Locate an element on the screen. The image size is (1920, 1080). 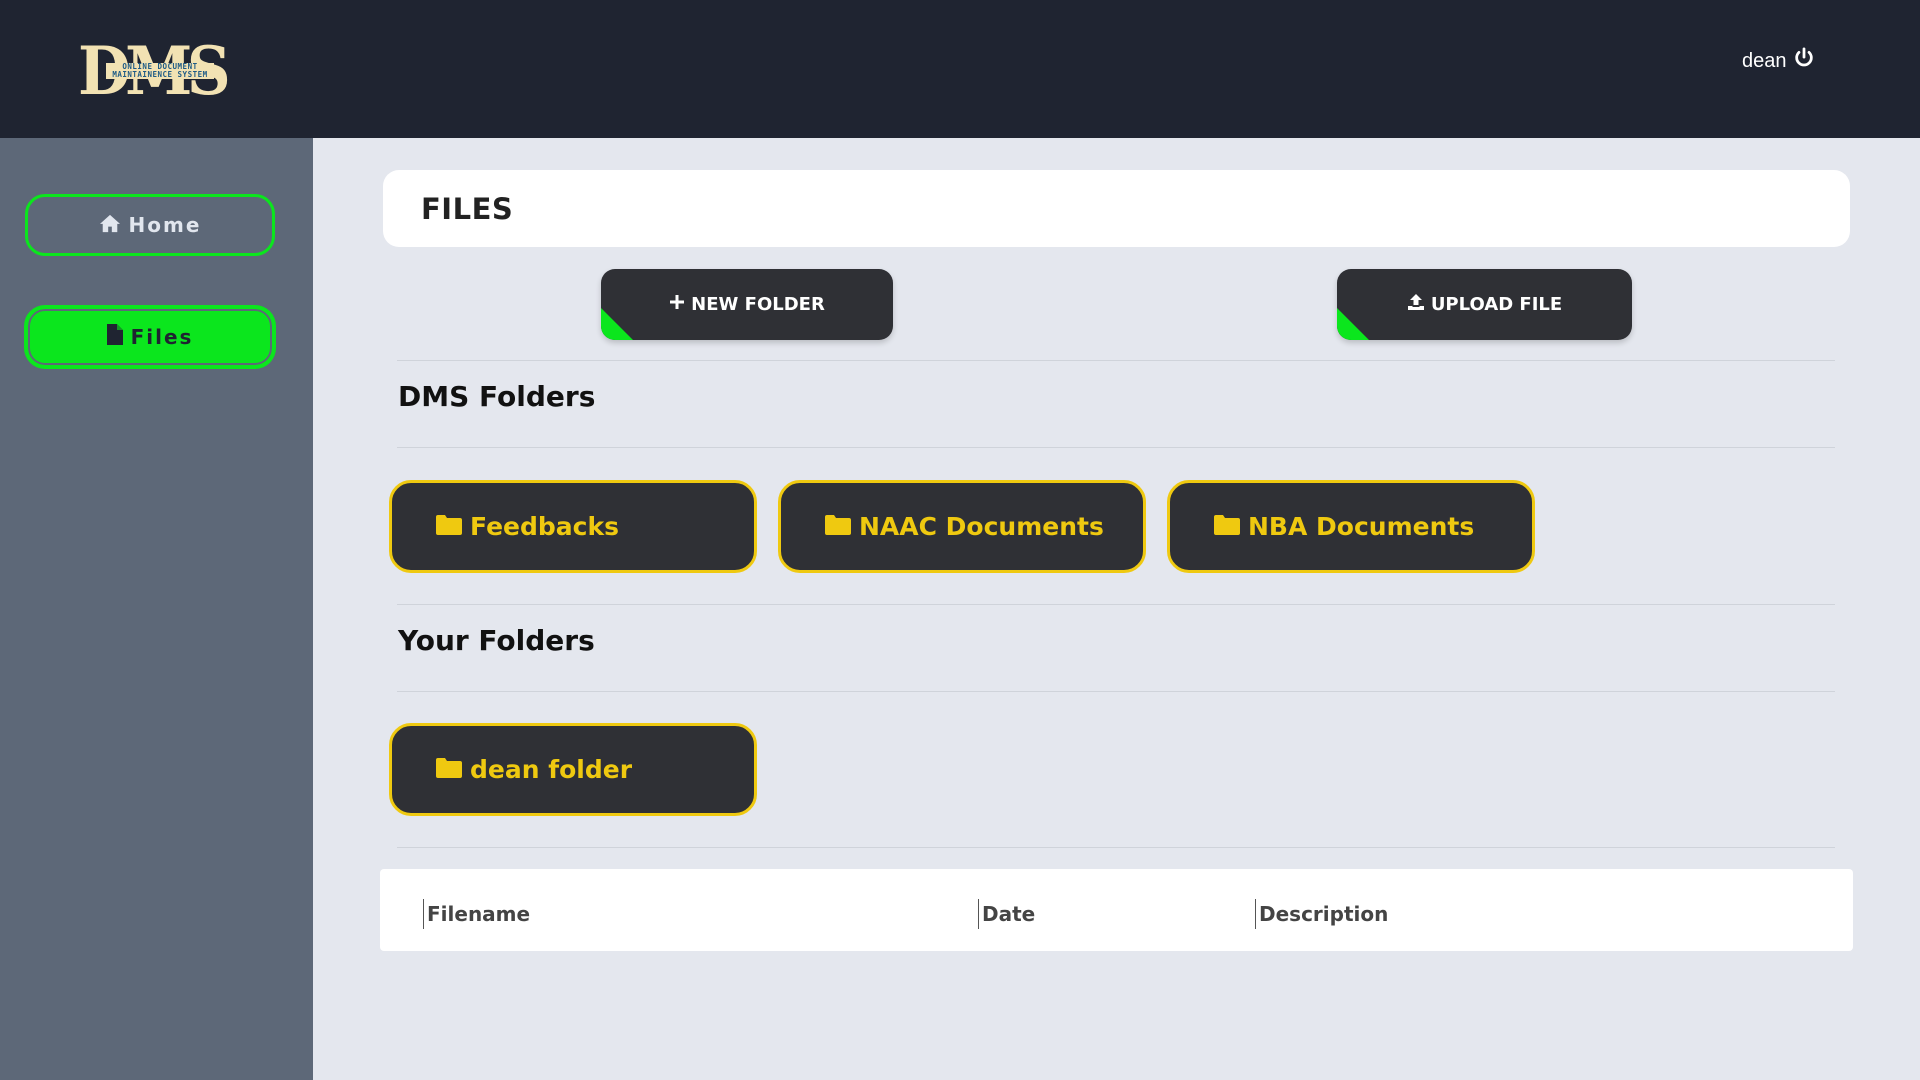
logo-subtitle: ONLINE DOCUMENT MAINTAINENCE SYSTEM is located at coordinates (160, 71).